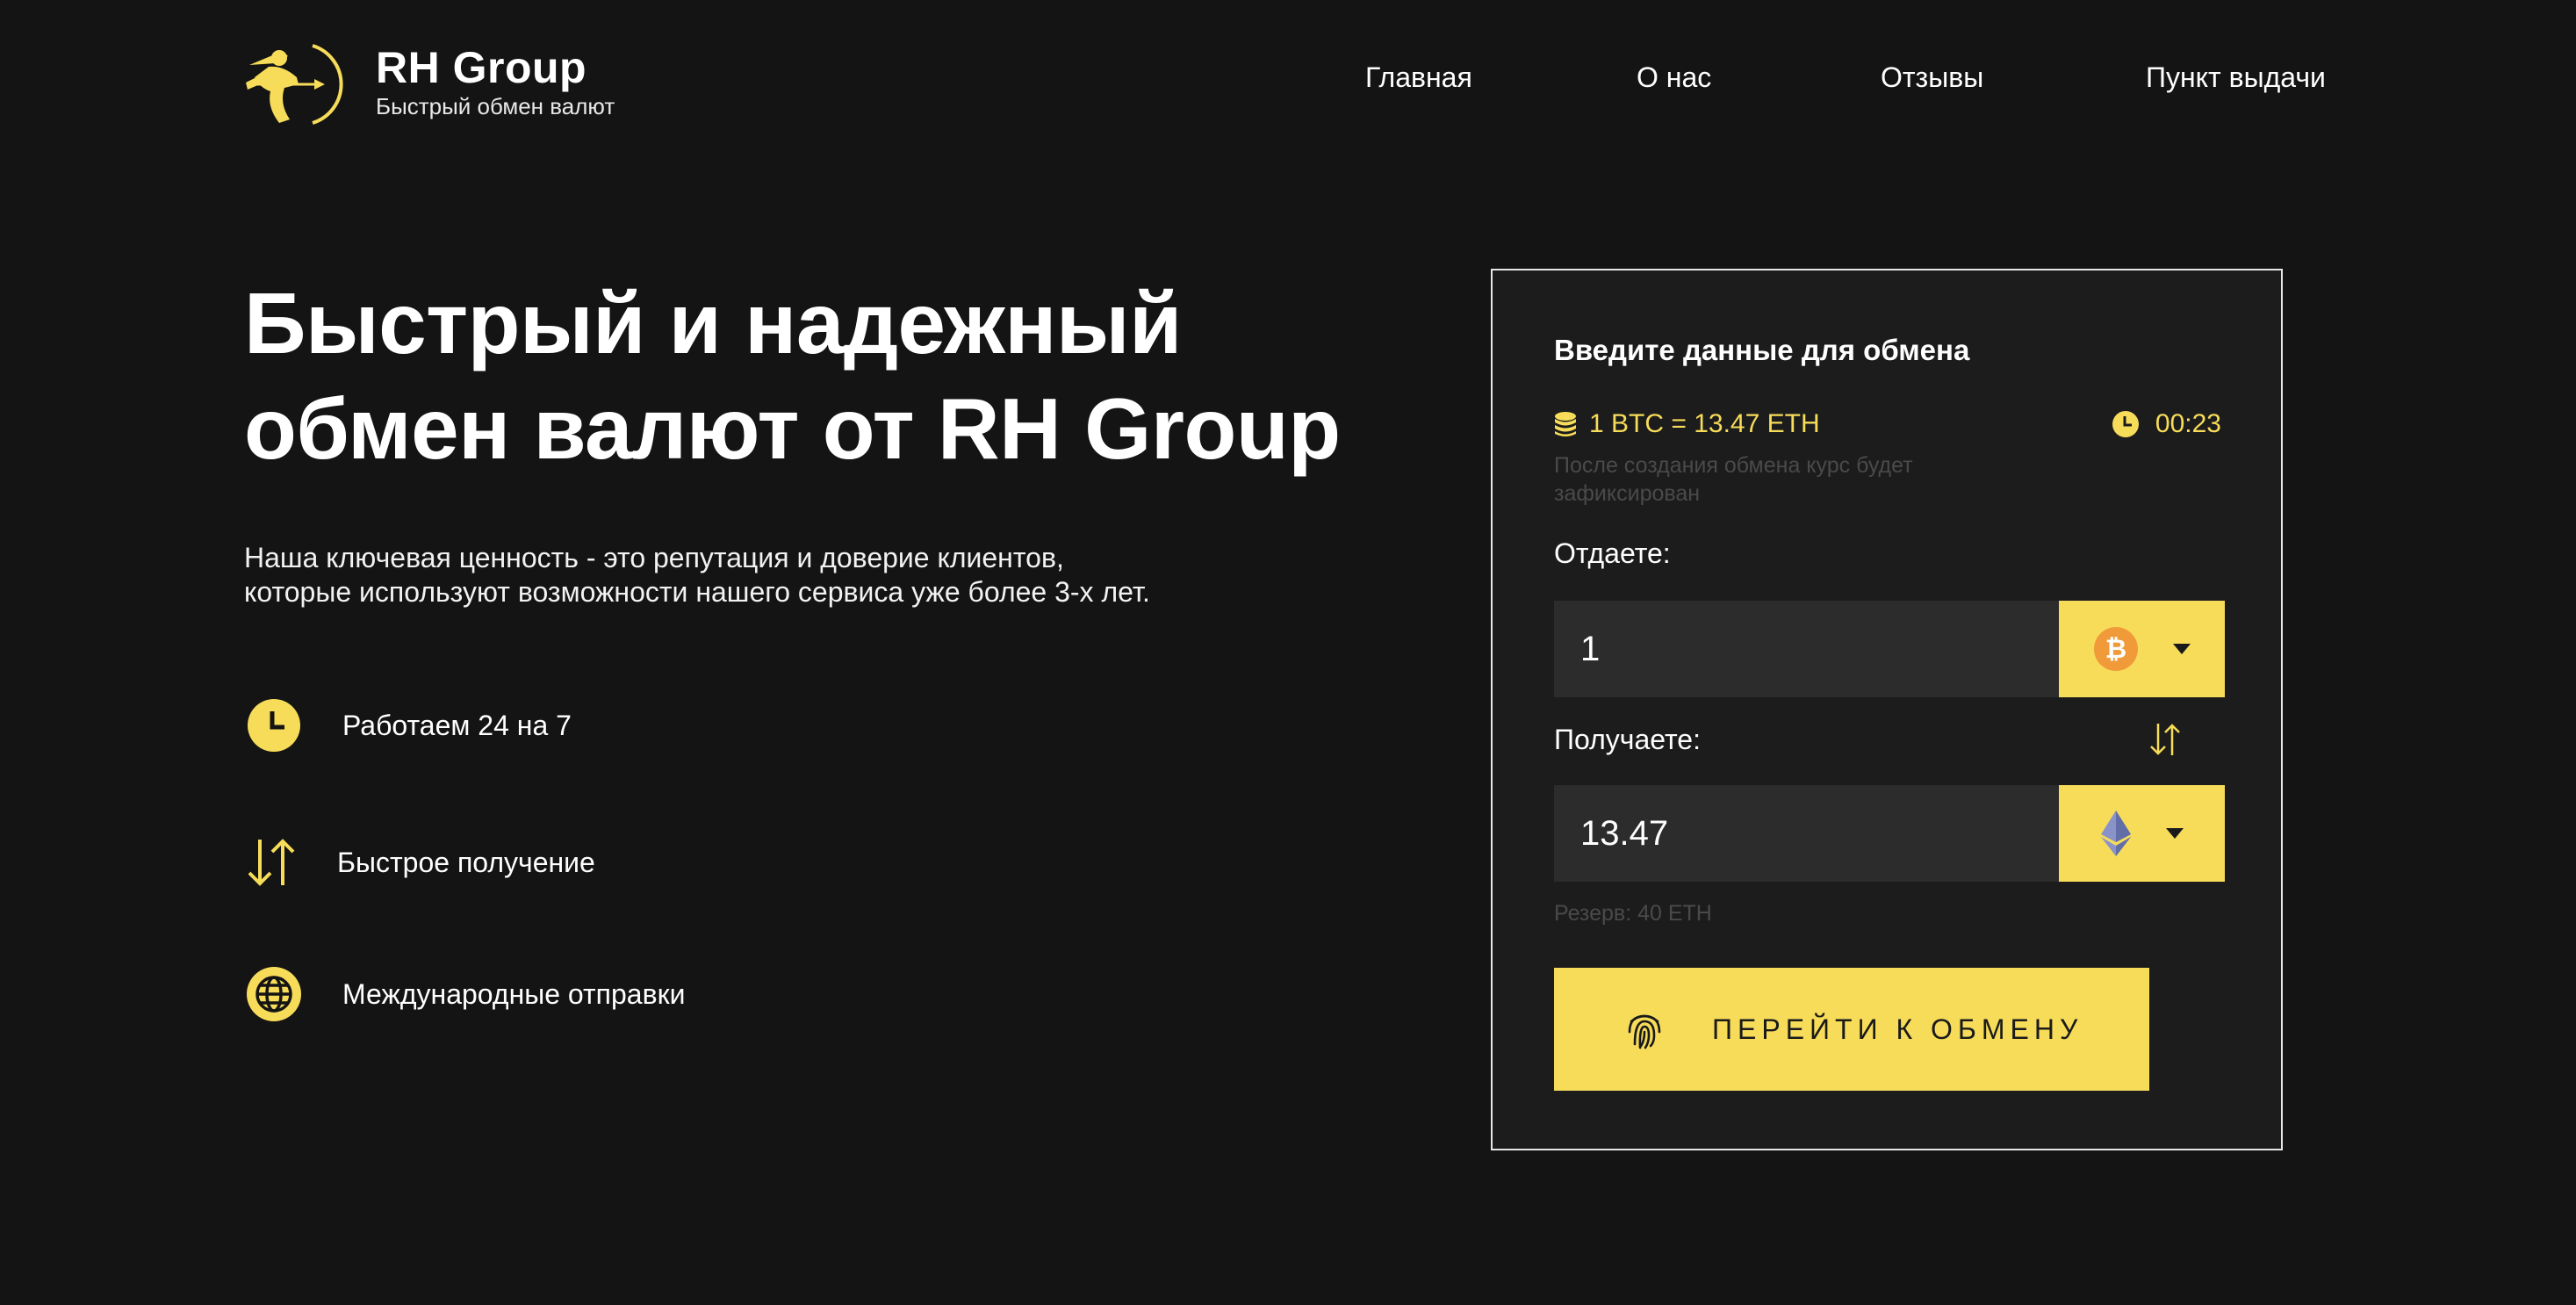  I want to click on logo: RH Group Быстрый обмен валют, so click(429, 83).